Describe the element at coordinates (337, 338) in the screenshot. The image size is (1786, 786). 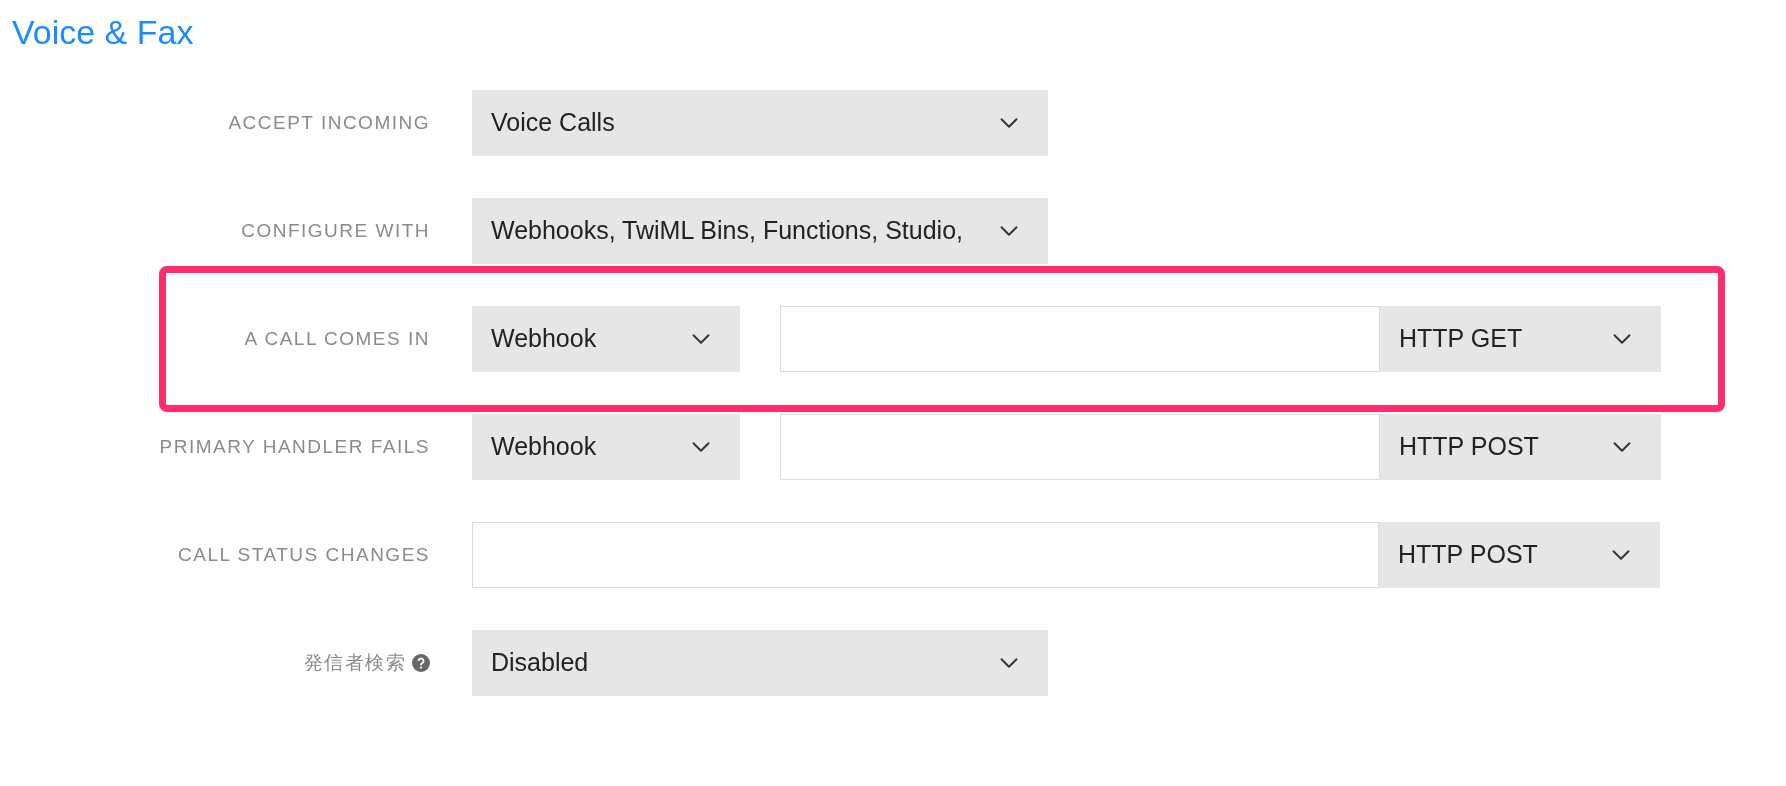
I see `field-label: A CALL COMES IN` at that location.